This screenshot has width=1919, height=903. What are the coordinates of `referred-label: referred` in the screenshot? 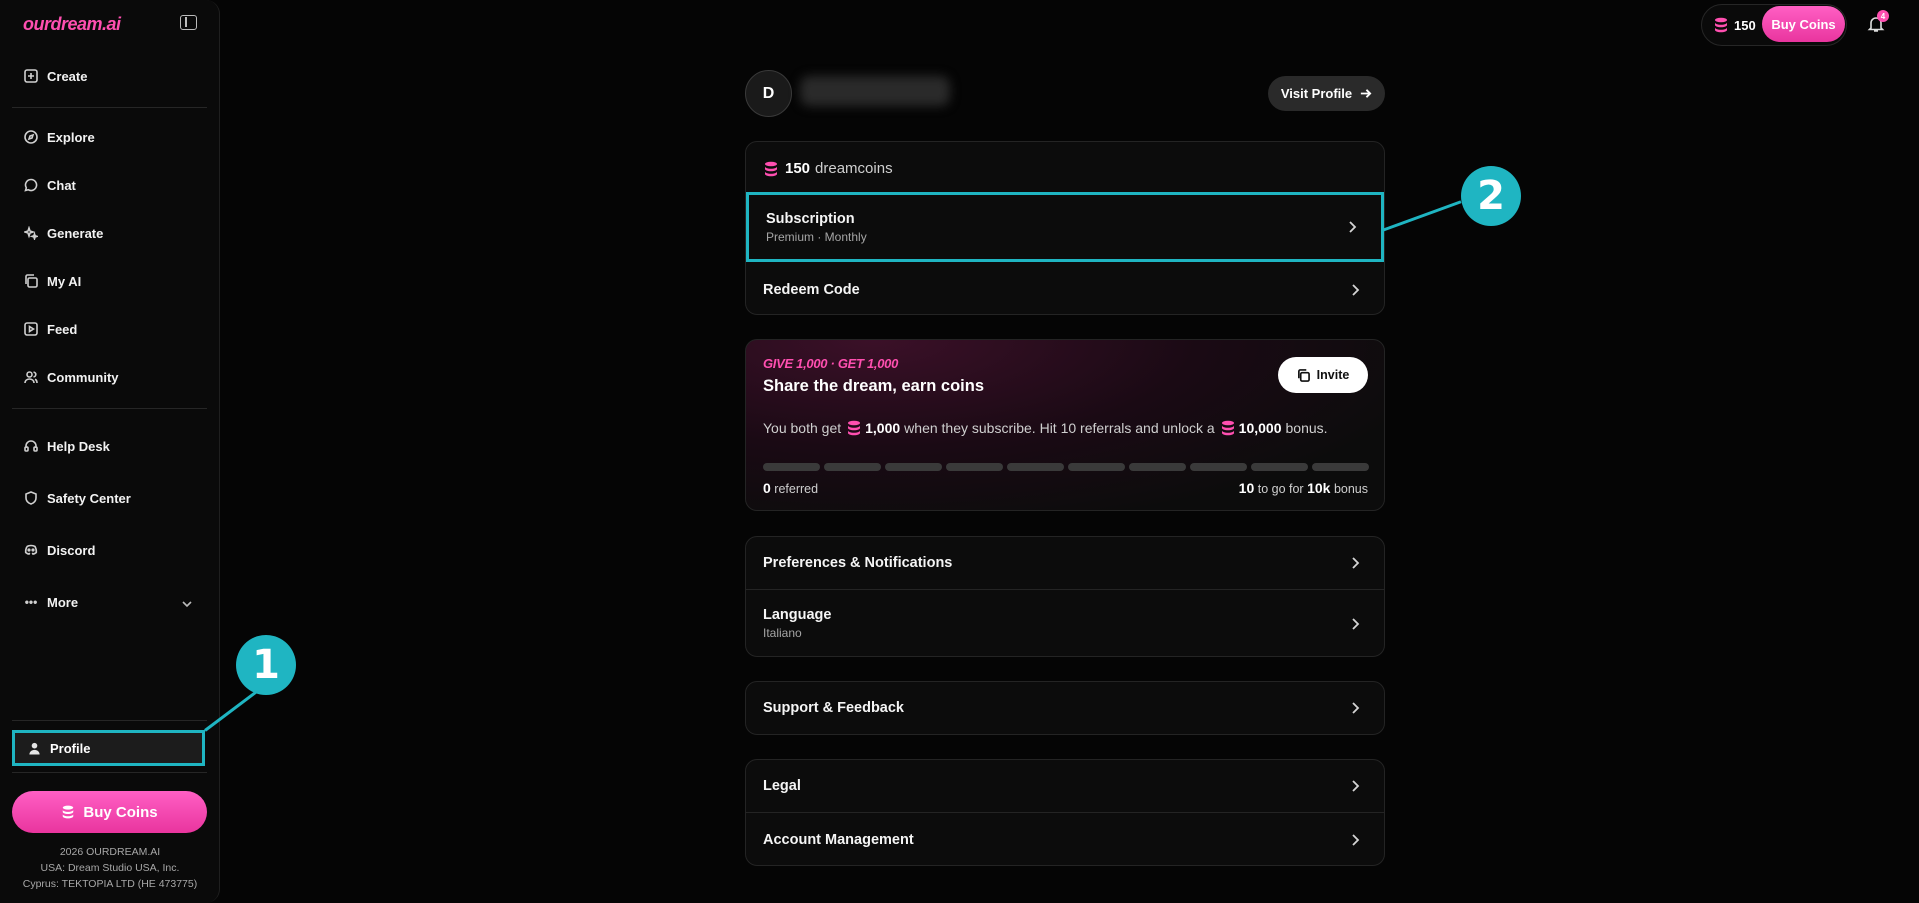 It's located at (796, 489).